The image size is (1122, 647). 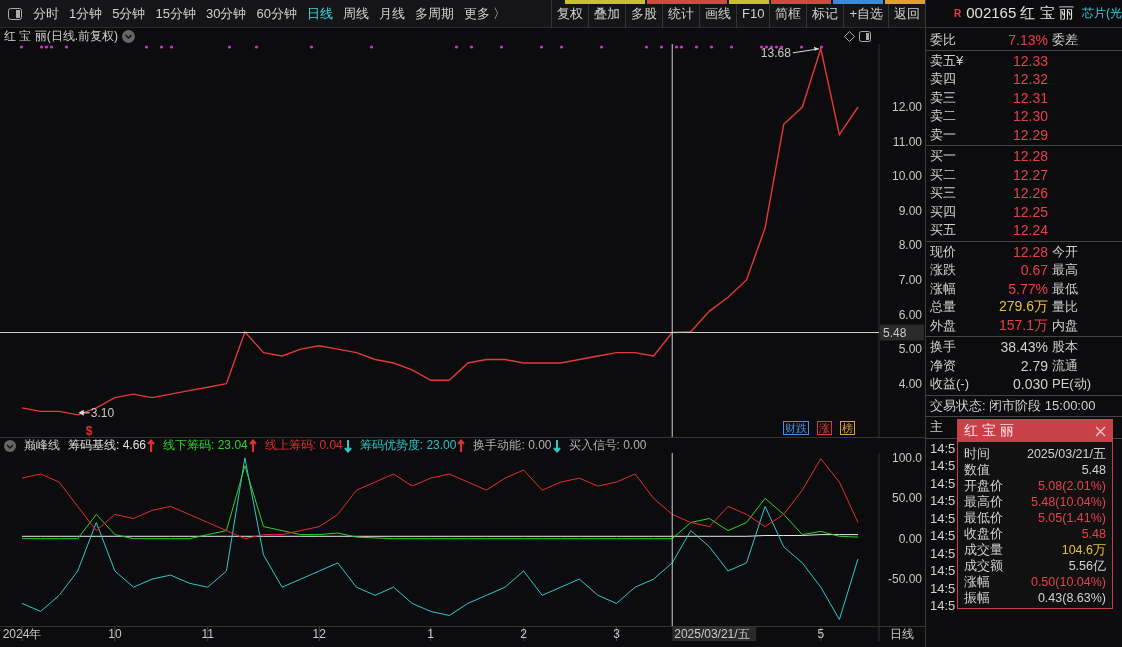 What do you see at coordinates (1065, 325) in the screenshot?
I see `quote-label: 内盘` at bounding box center [1065, 325].